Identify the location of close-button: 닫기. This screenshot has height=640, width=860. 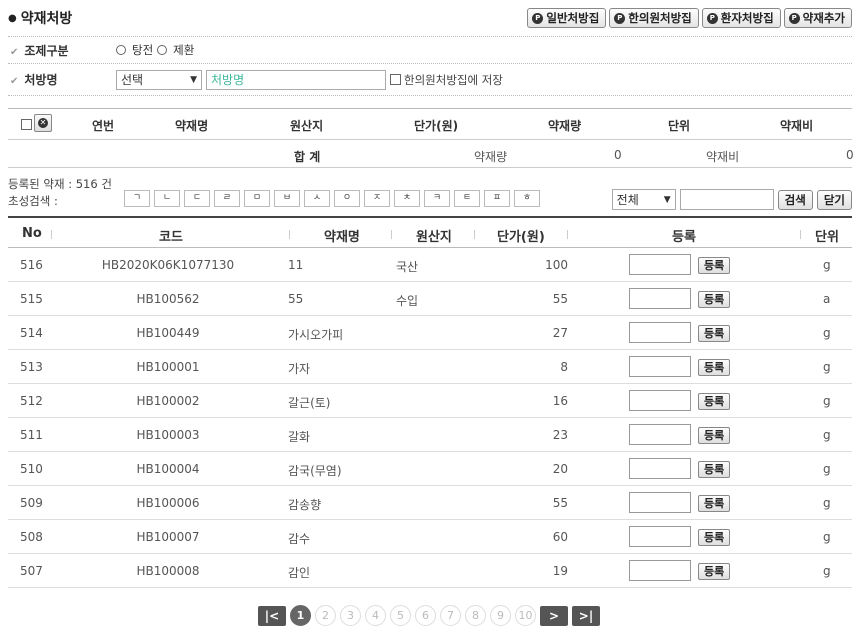
(834, 199).